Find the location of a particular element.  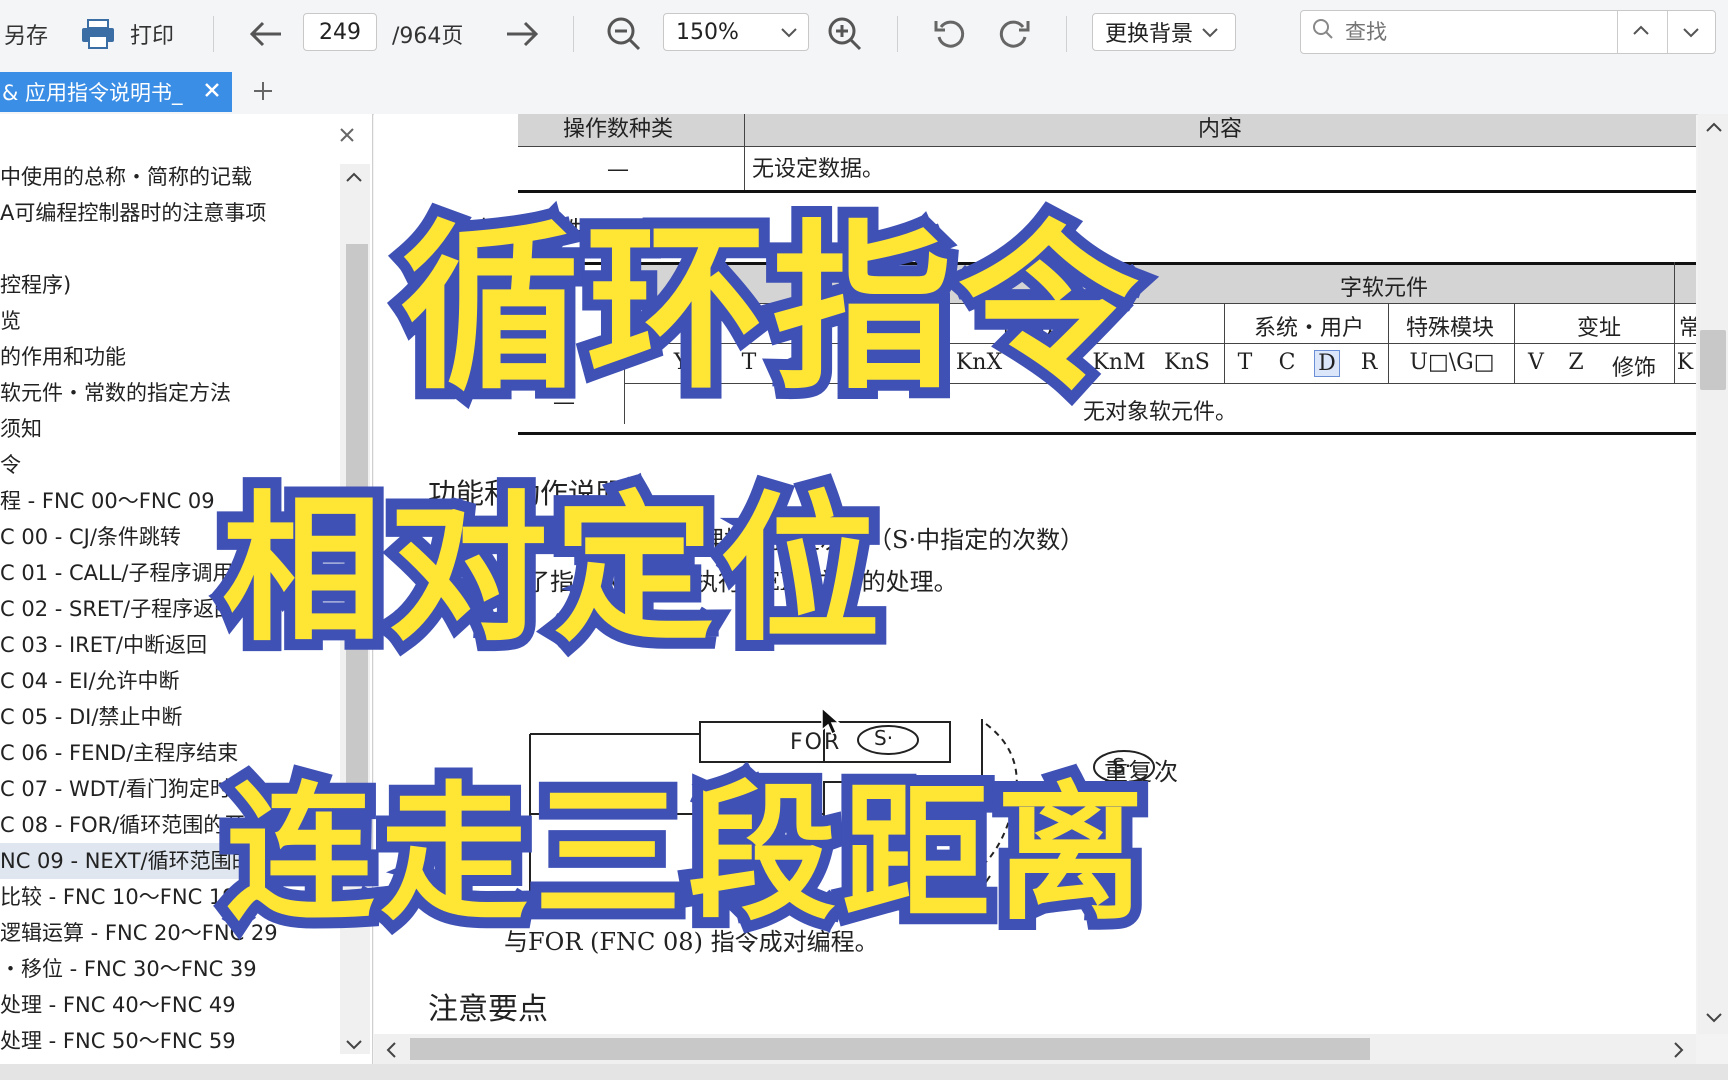

search-input is located at coordinates (1475, 32).